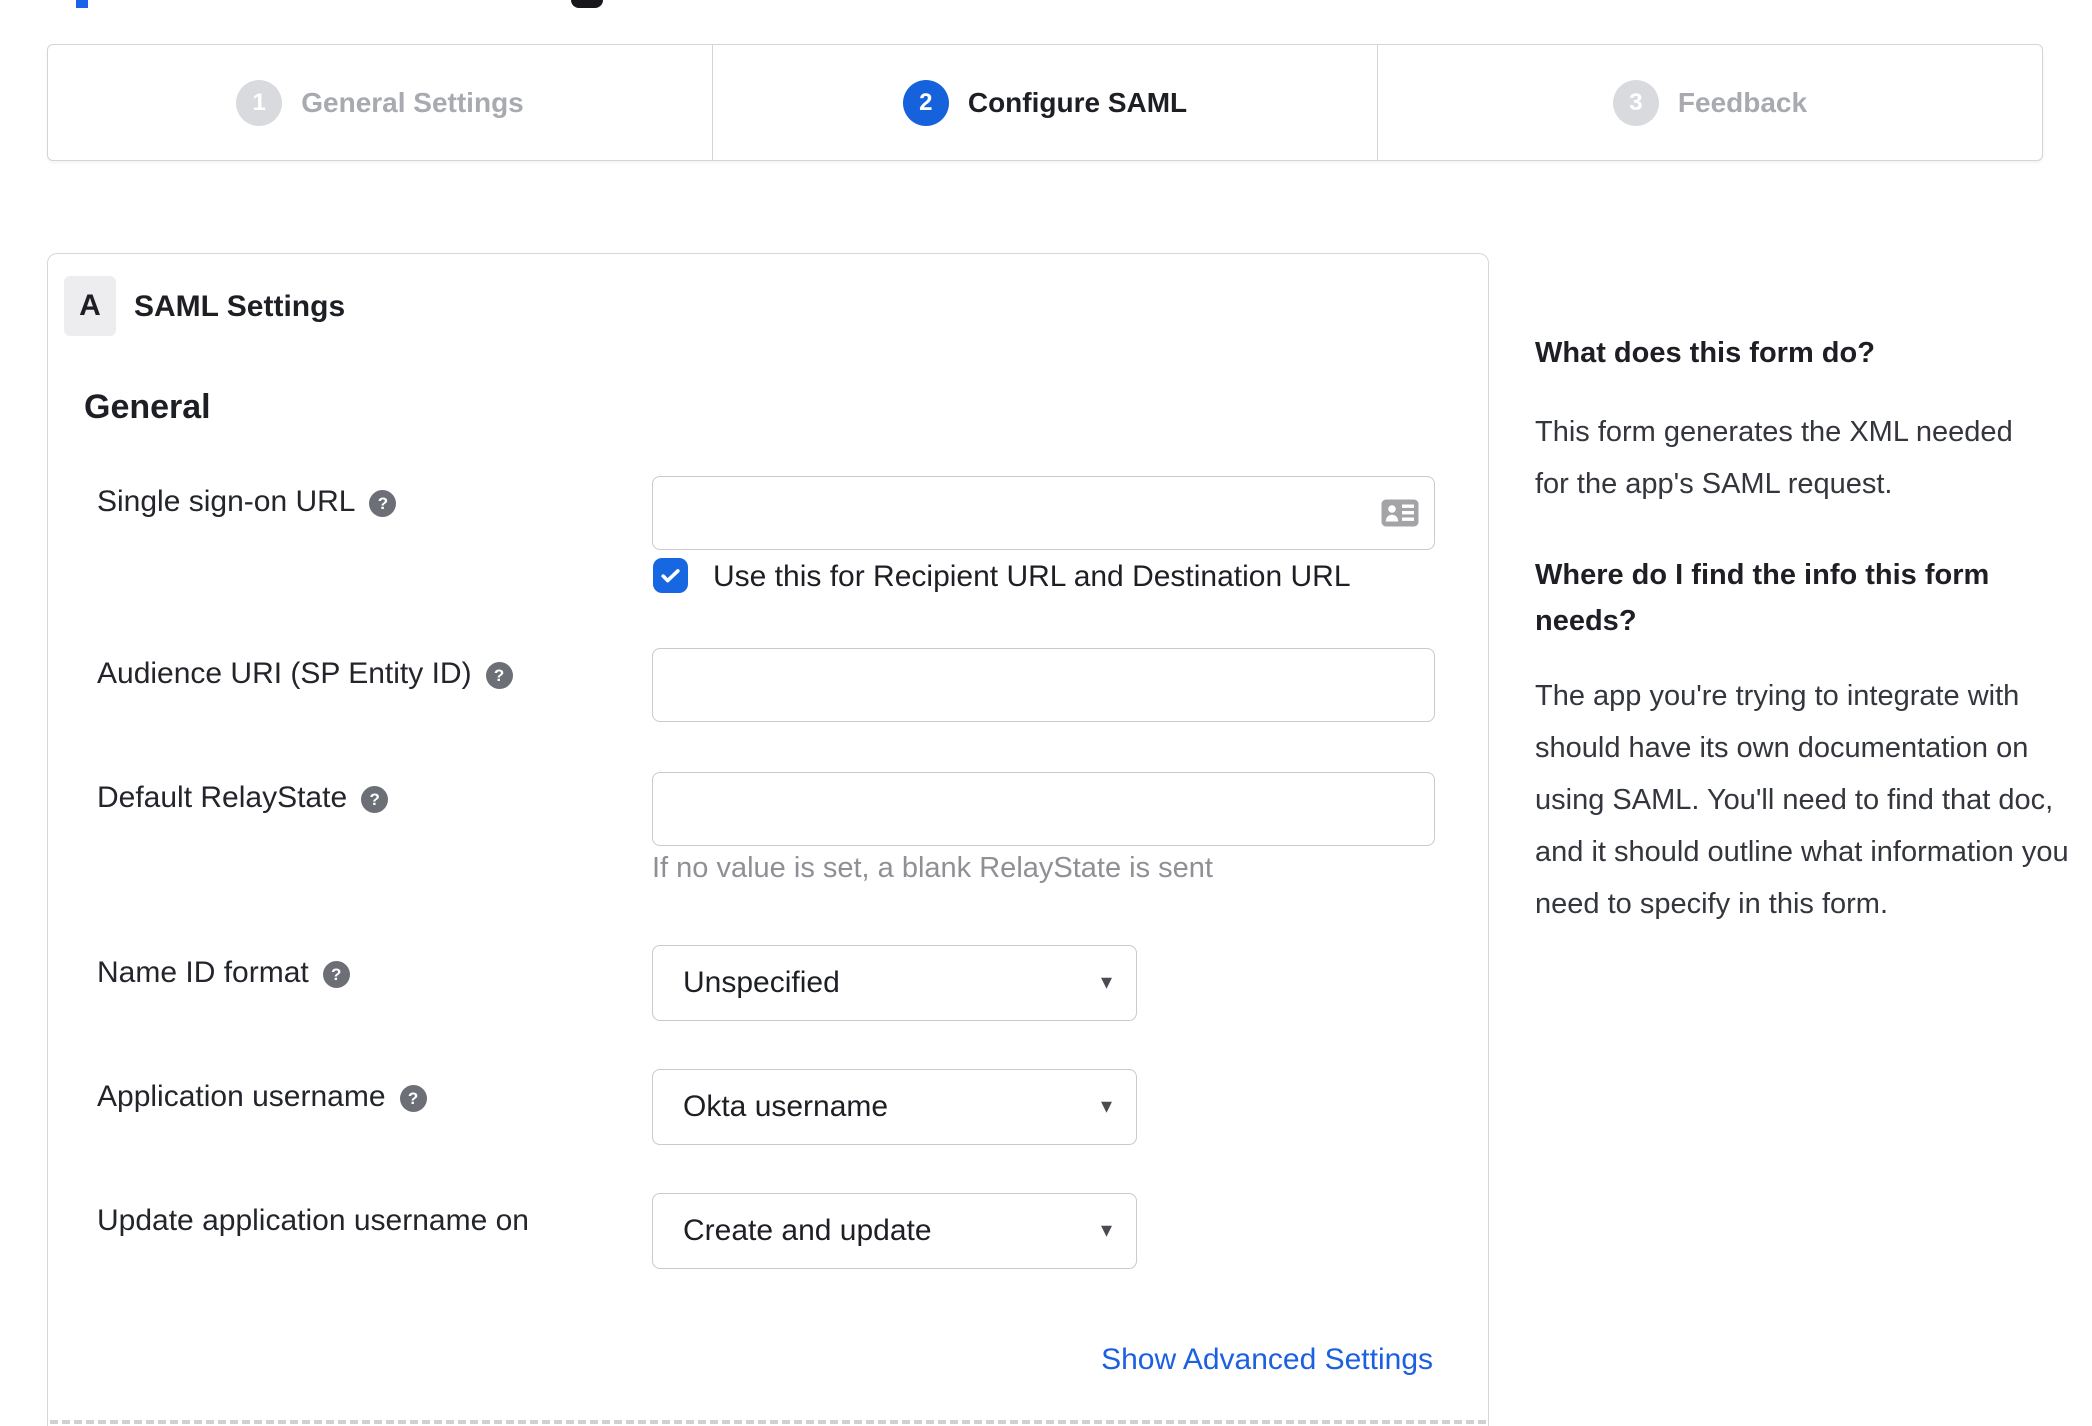  I want to click on panel-title: SAML Settings, so click(240, 306).